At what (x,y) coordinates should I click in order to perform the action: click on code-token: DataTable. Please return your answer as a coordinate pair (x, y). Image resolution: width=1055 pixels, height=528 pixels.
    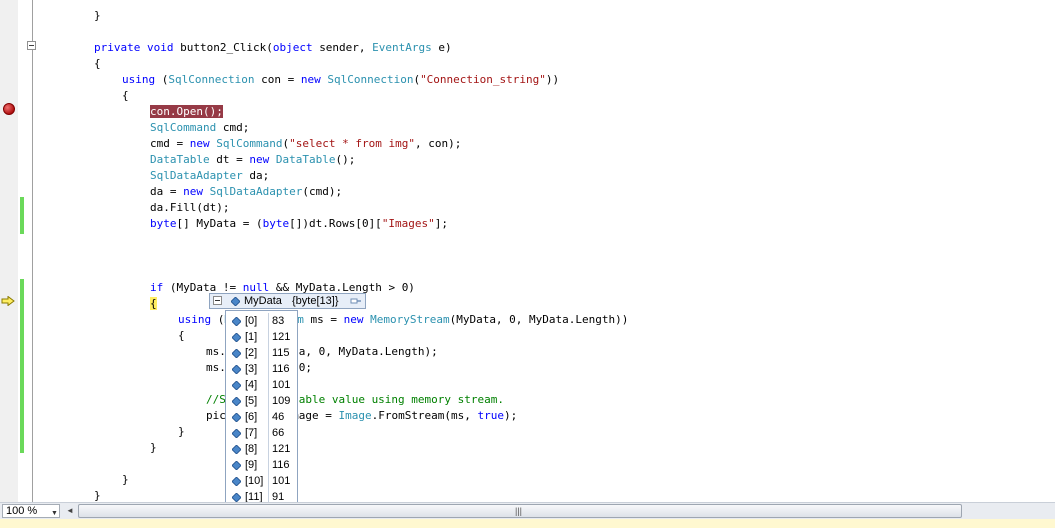
    Looking at the image, I should click on (305, 159).